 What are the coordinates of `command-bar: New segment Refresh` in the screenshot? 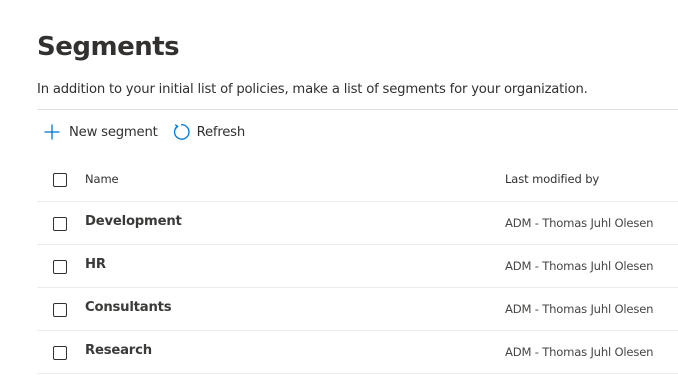 It's located at (141, 132).